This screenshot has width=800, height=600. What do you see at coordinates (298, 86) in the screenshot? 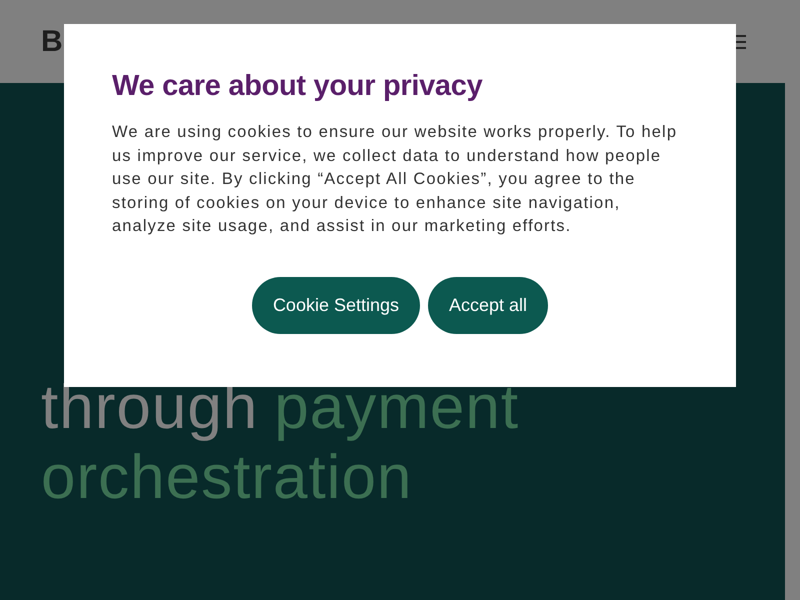
I see `dialog-title: We care about your privacy` at bounding box center [298, 86].